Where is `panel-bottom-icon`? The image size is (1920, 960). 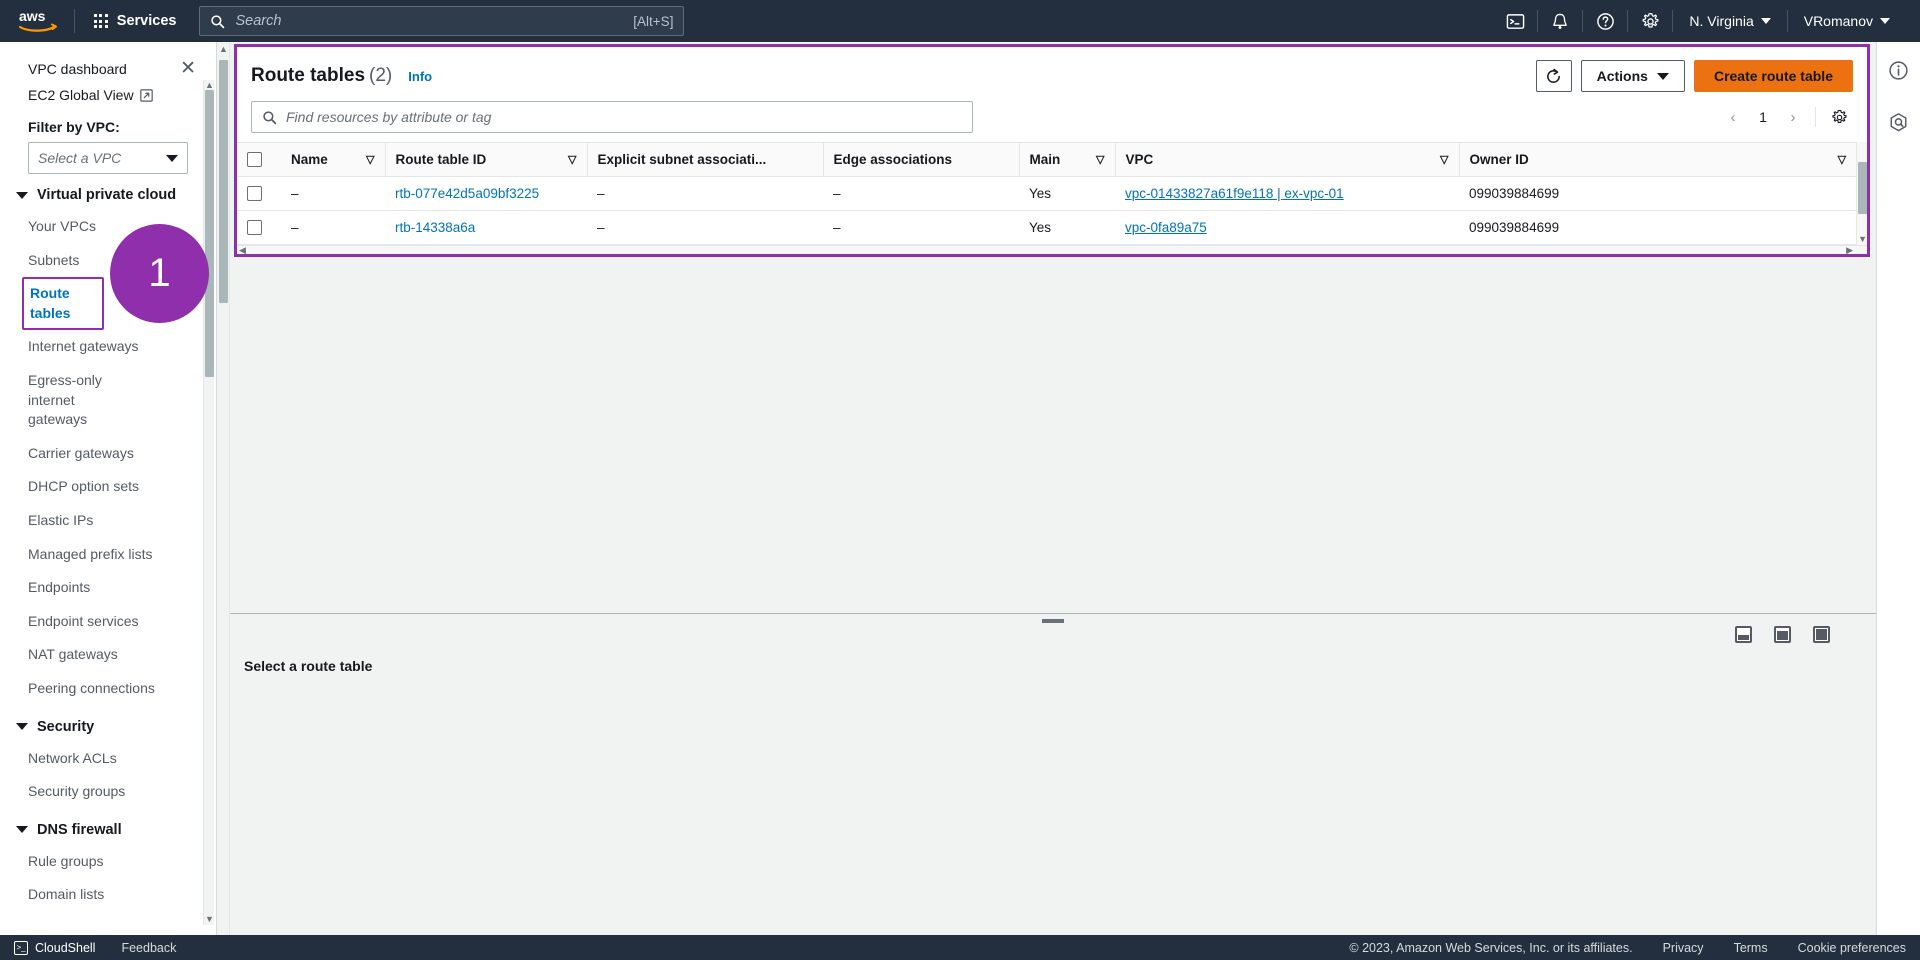
panel-bottom-icon is located at coordinates (1743, 634).